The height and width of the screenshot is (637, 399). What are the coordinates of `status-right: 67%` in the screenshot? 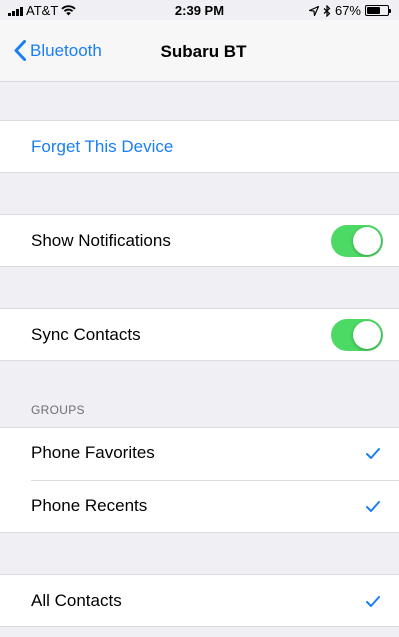 It's located at (349, 10).